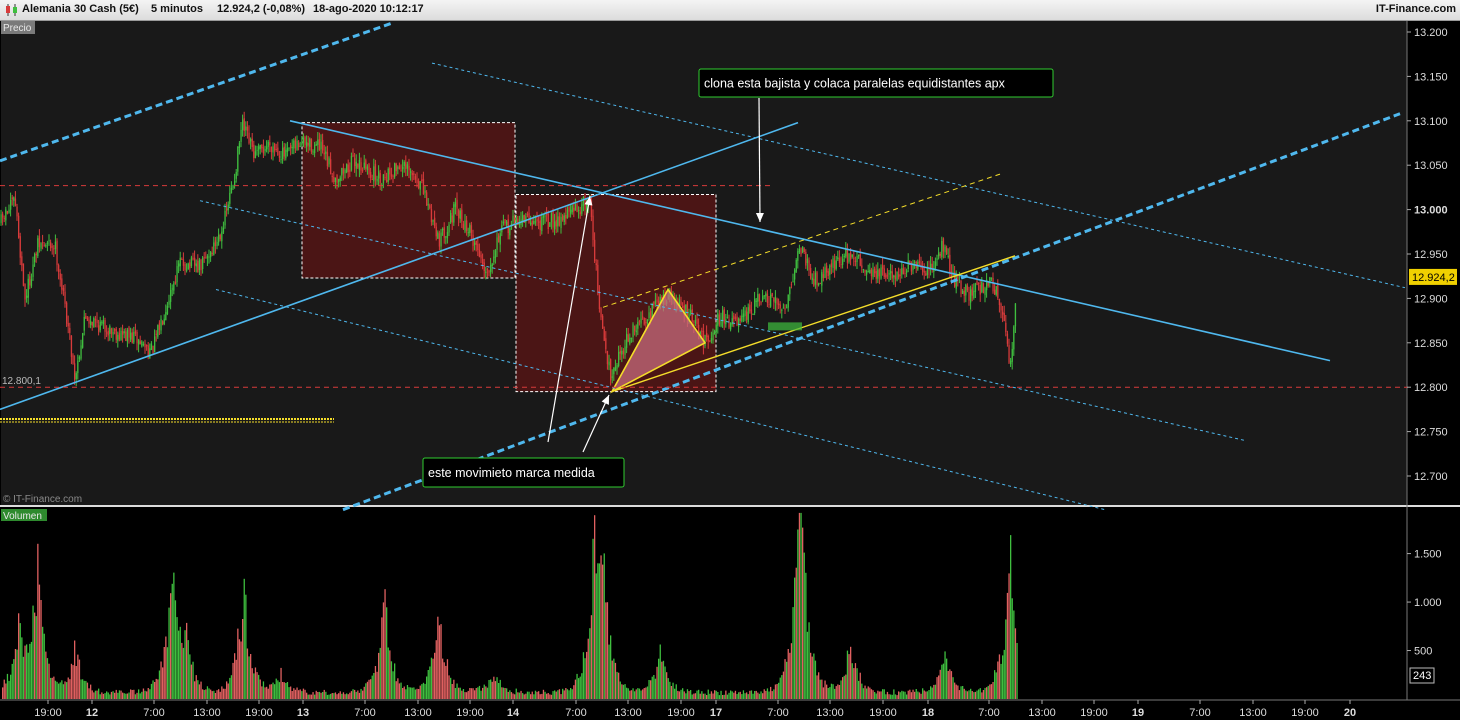 The image size is (1460, 720). Describe the element at coordinates (616, 293) in the screenshot. I see `highlight-box` at that location.